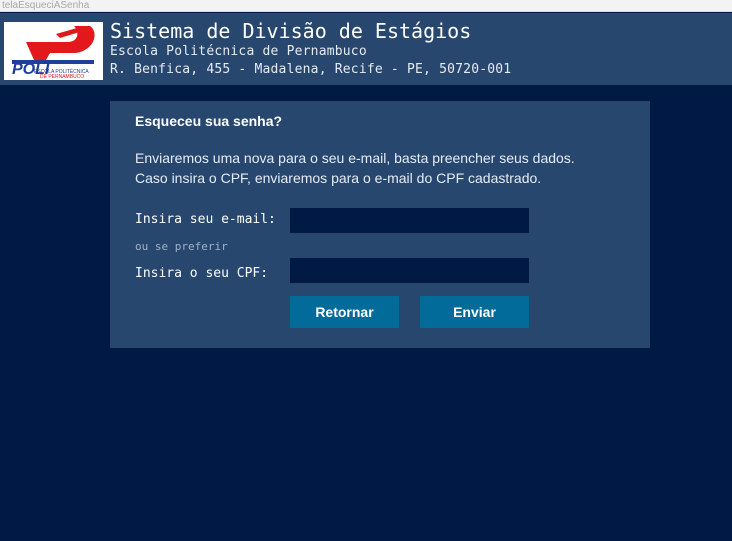 The width and height of the screenshot is (732, 541). I want to click on poli-logo: POLI ESCOLA POLITÉCNICA DE PERNAMBUCO, so click(53, 51).